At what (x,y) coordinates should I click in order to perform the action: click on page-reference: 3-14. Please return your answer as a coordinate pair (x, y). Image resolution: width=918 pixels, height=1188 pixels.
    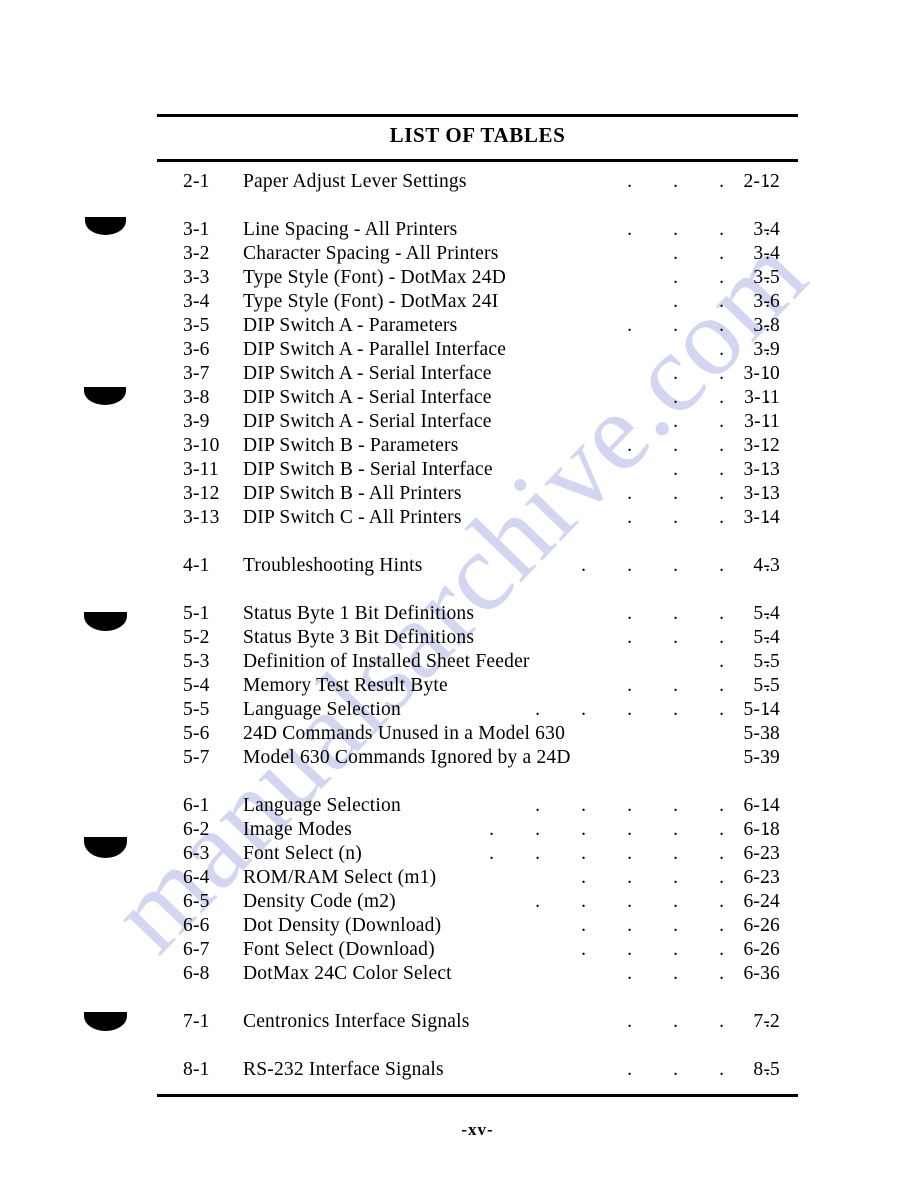
    Looking at the image, I should click on (761, 517).